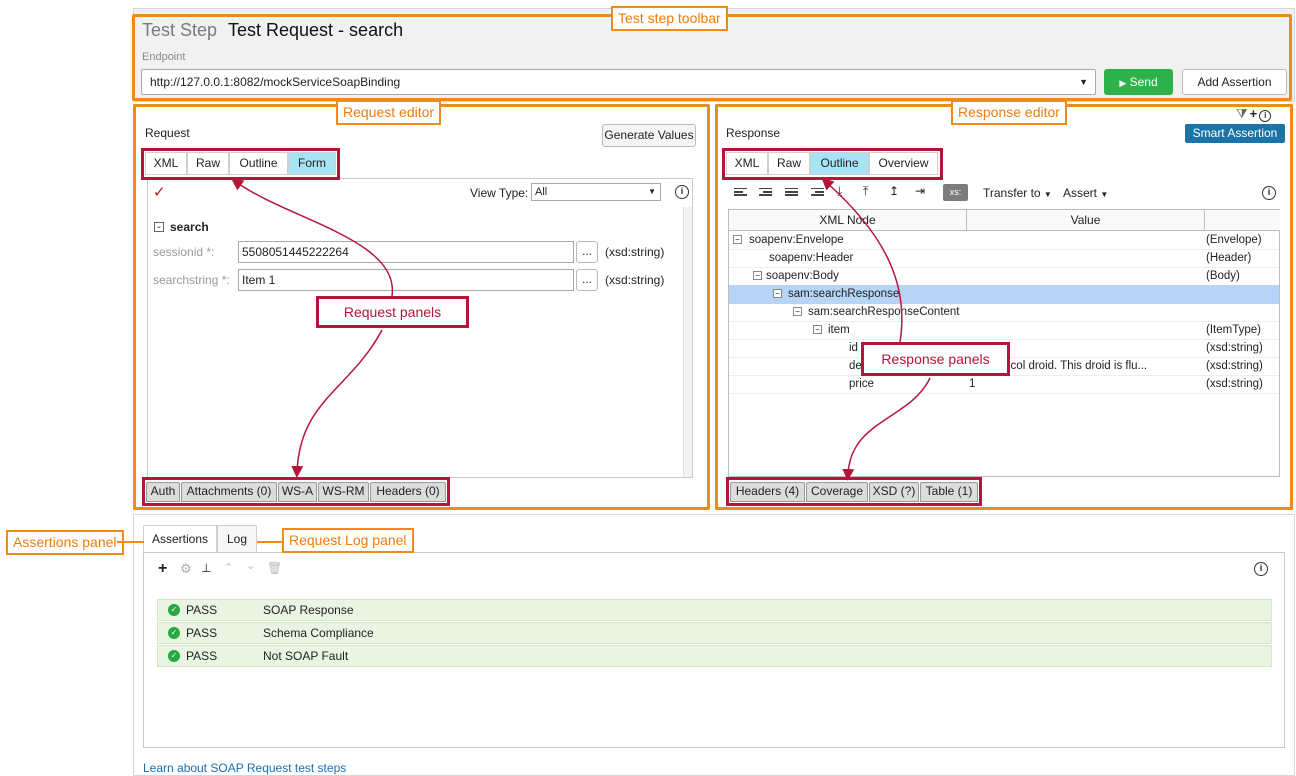 The image size is (1296, 776). What do you see at coordinates (886, 429) in the screenshot?
I see `arrow-to-response-bottom-tabs` at bounding box center [886, 429].